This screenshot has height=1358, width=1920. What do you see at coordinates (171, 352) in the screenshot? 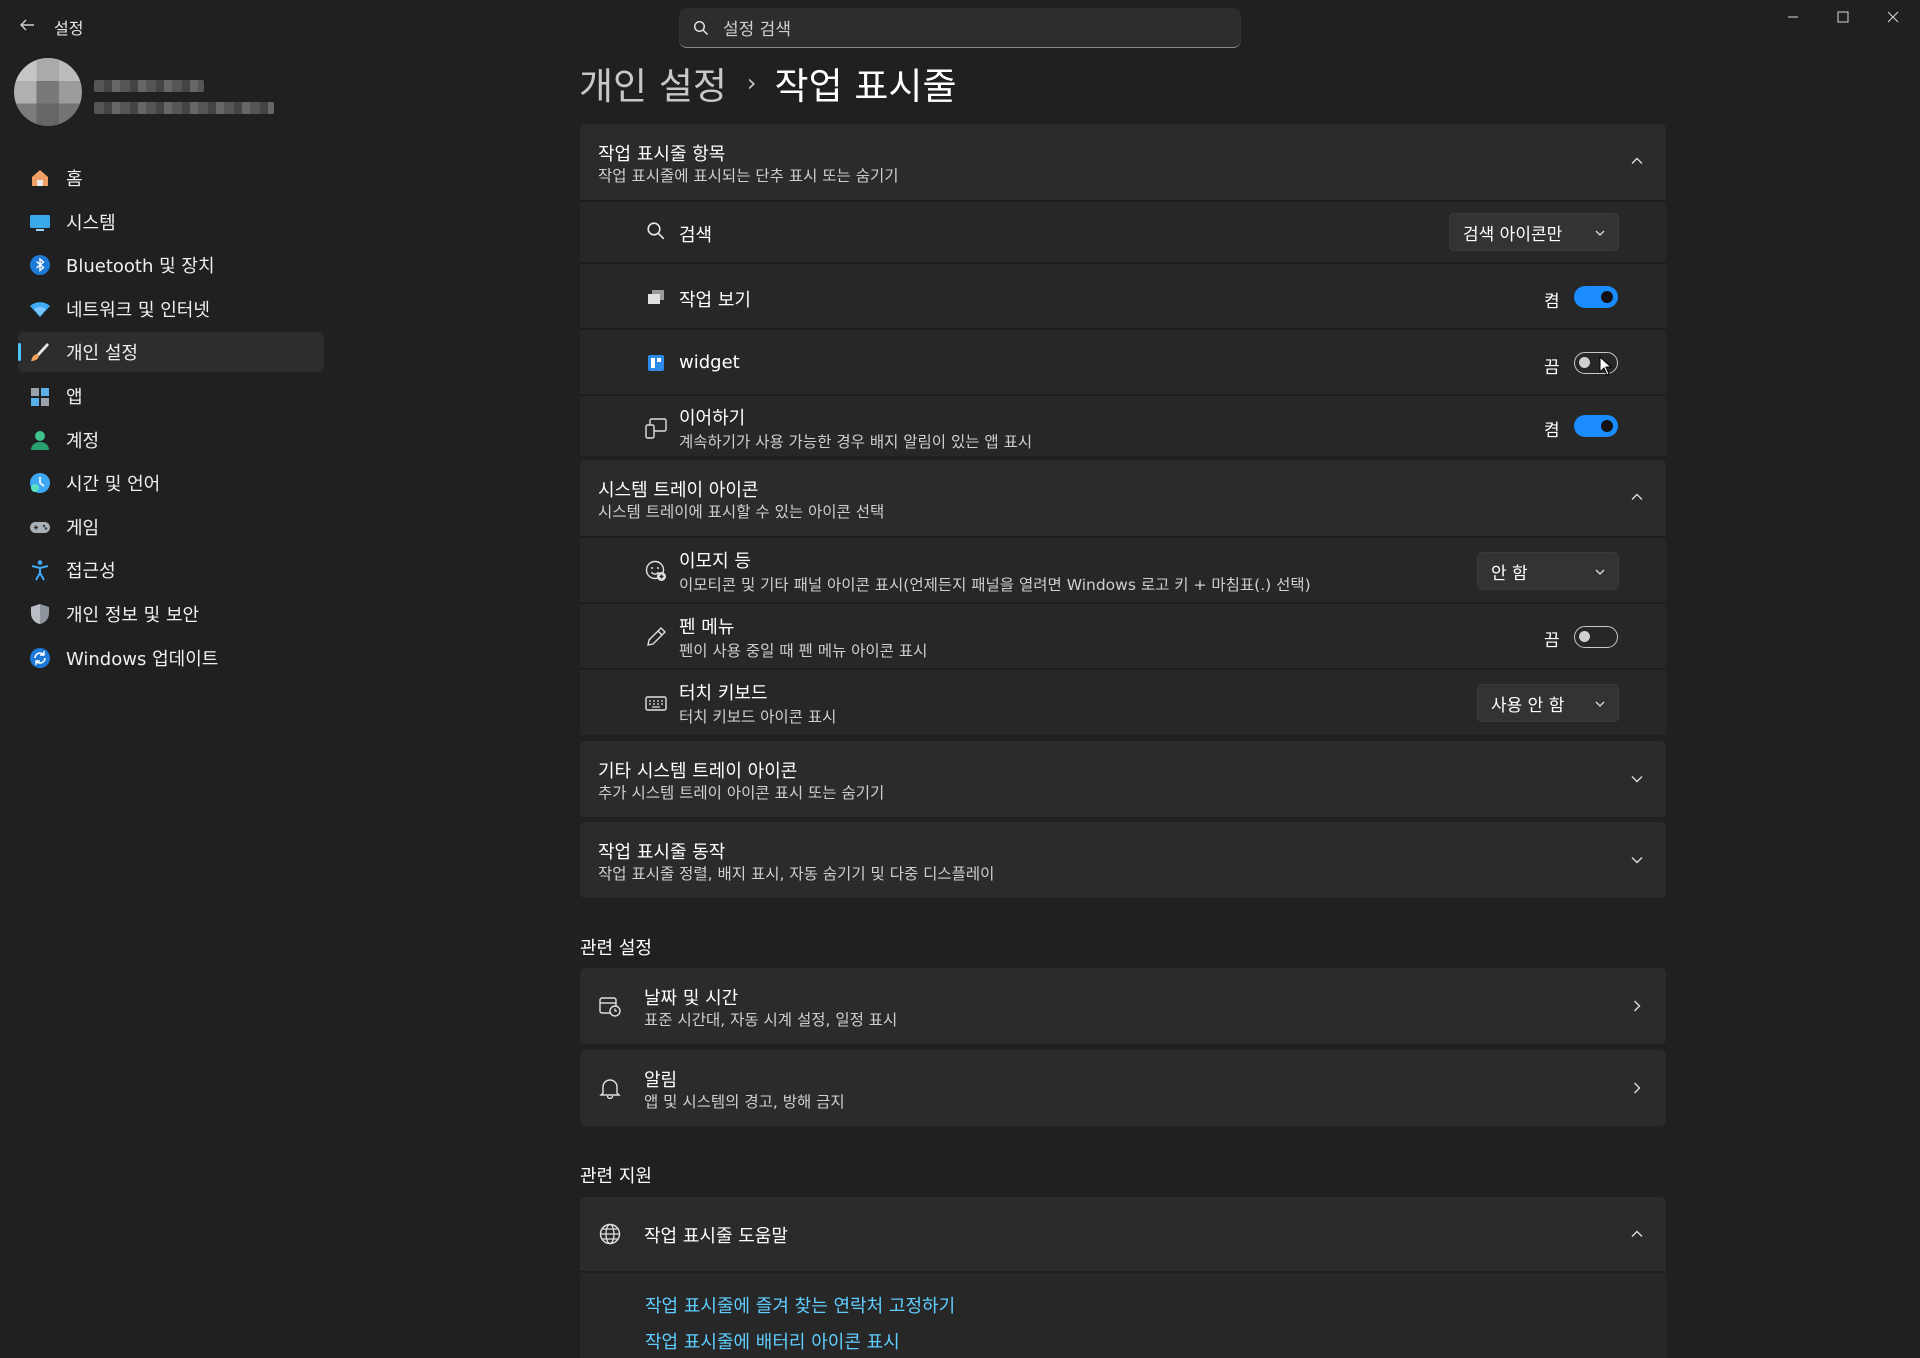
I see `sidebar-item-personalization: 개인 설정` at bounding box center [171, 352].